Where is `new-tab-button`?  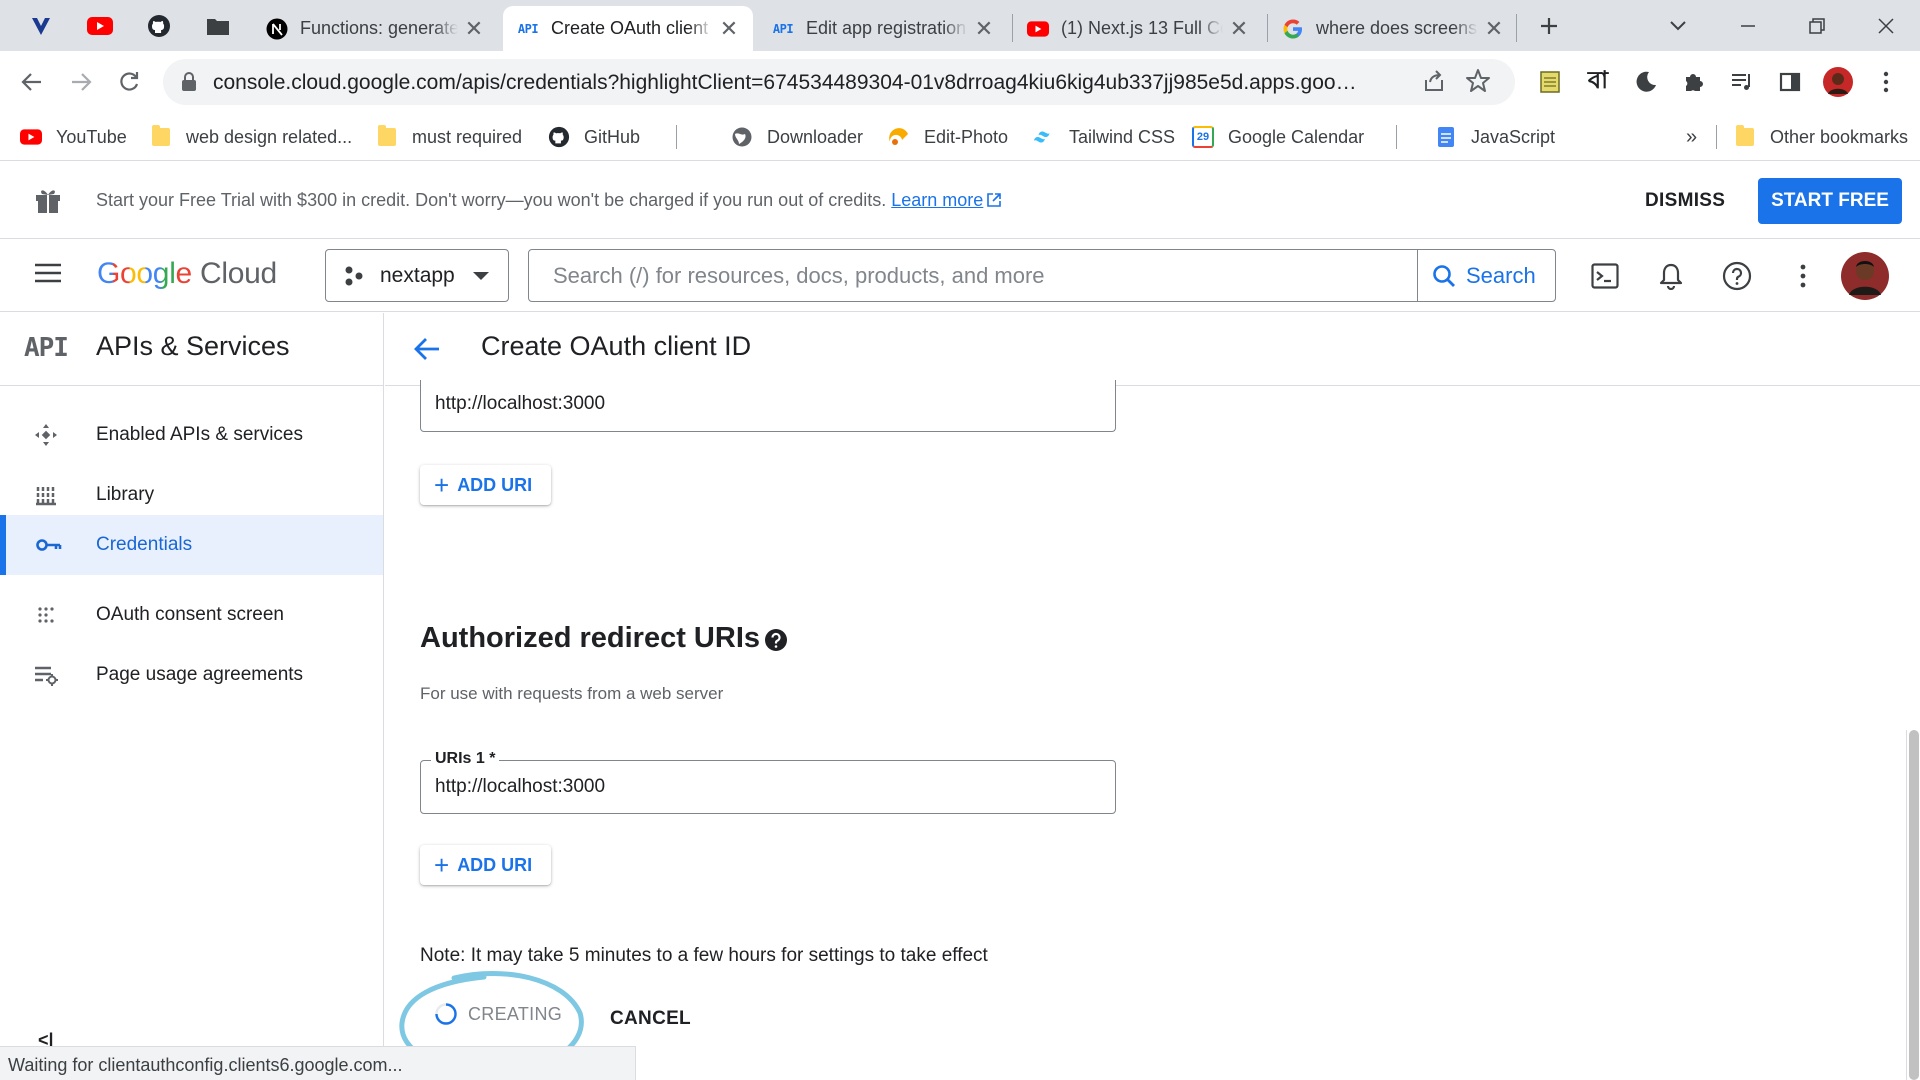 new-tab-button is located at coordinates (1549, 26).